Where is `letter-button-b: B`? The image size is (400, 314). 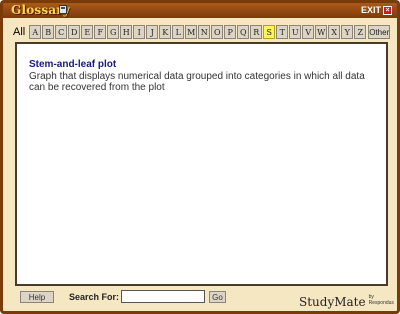
letter-button-b: B is located at coordinates (48, 32).